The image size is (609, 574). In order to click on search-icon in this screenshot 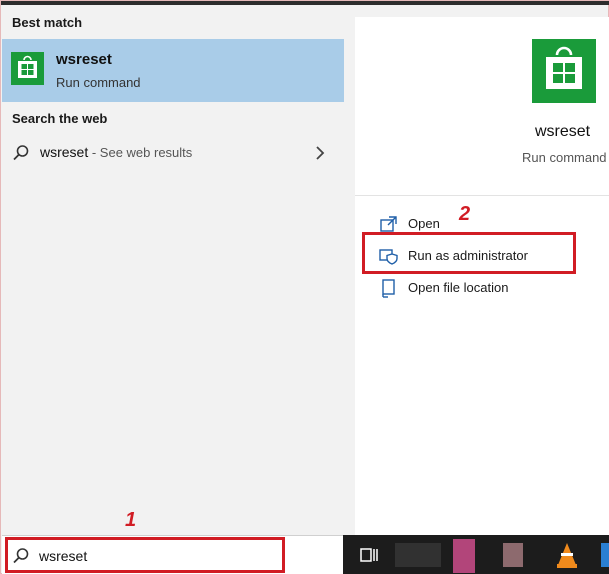, I will do `click(21, 153)`.